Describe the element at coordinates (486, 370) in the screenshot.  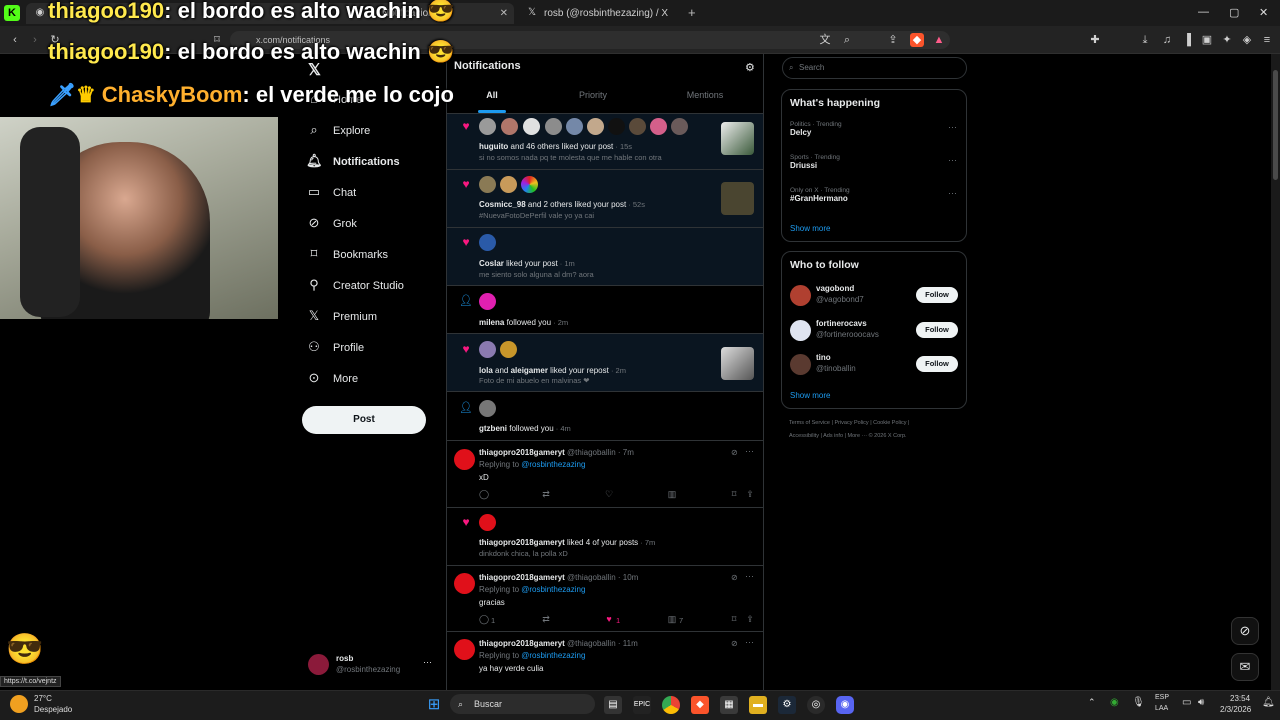
I see `actor-name: lola` at that location.